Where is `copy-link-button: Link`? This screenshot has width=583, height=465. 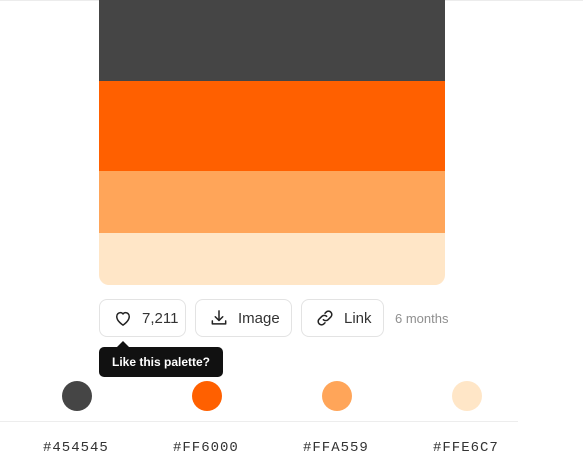 copy-link-button: Link is located at coordinates (342, 318).